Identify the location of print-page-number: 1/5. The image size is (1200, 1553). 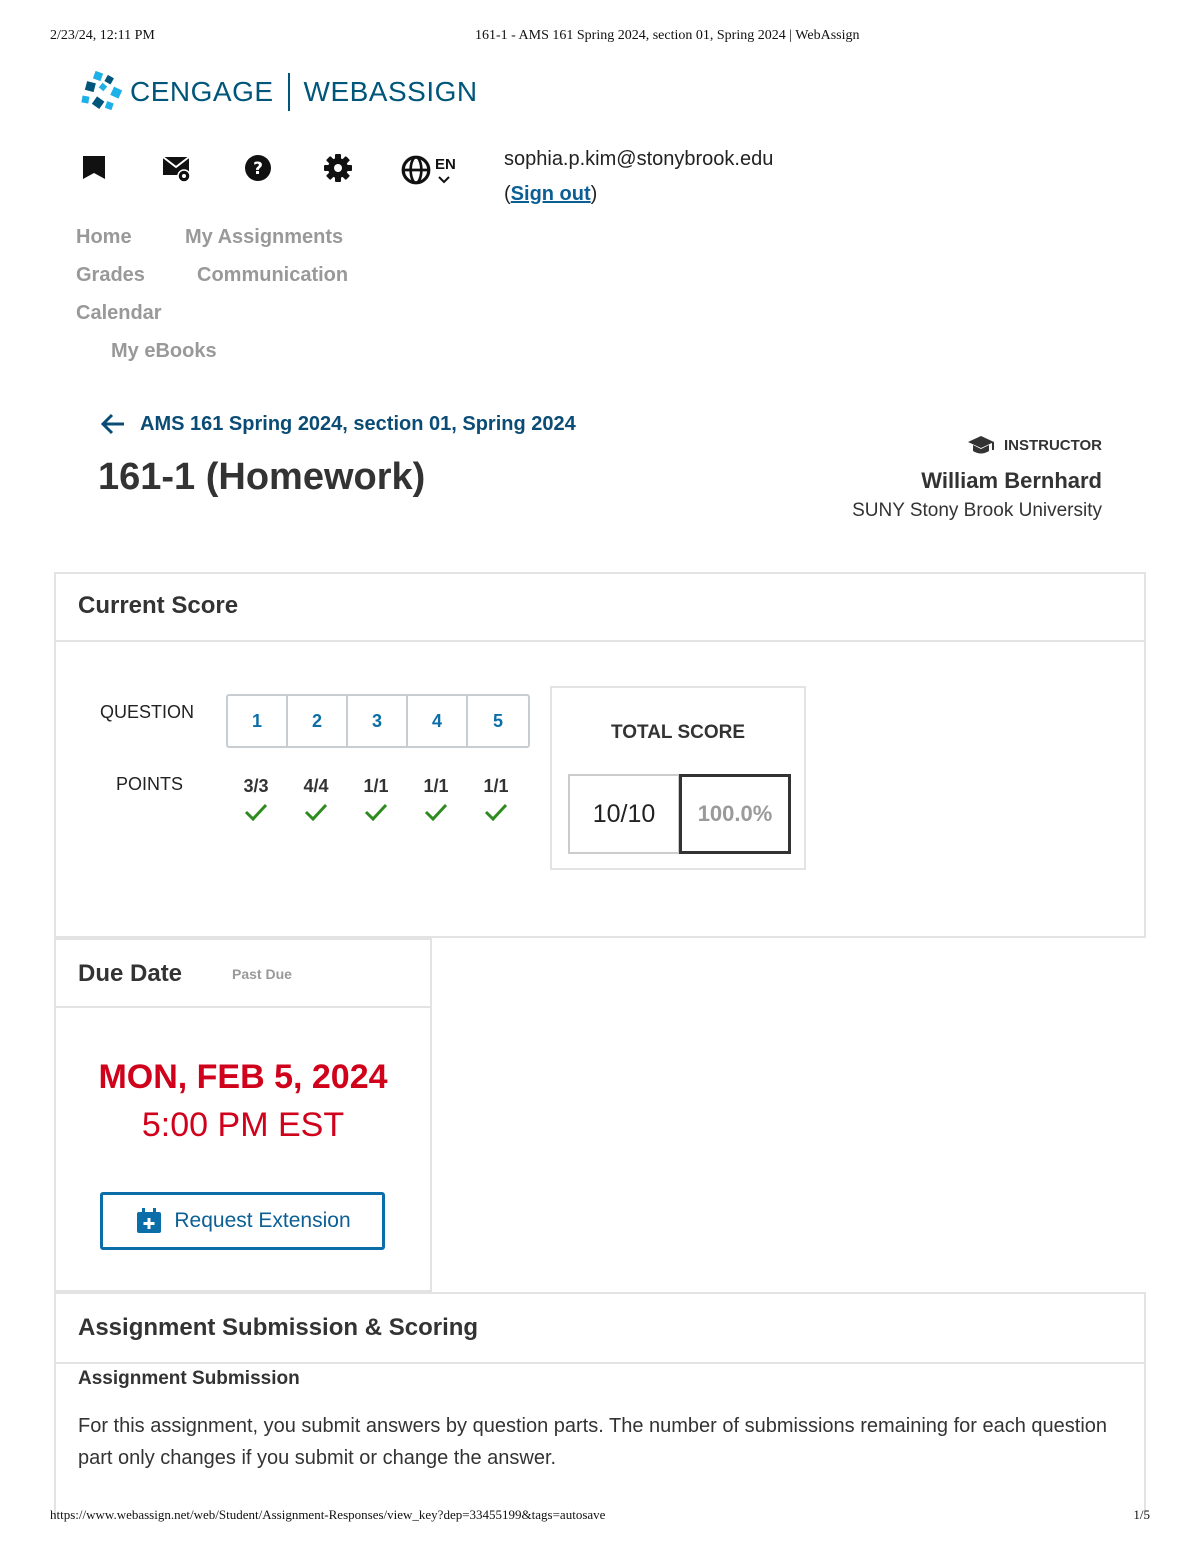
(1141, 1514).